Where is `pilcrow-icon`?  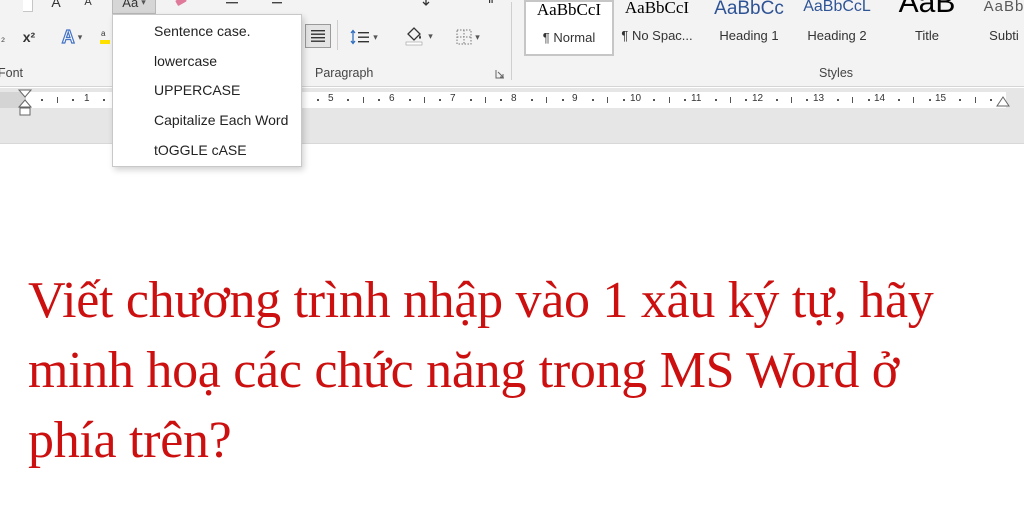
pilcrow-icon is located at coordinates (491, 1).